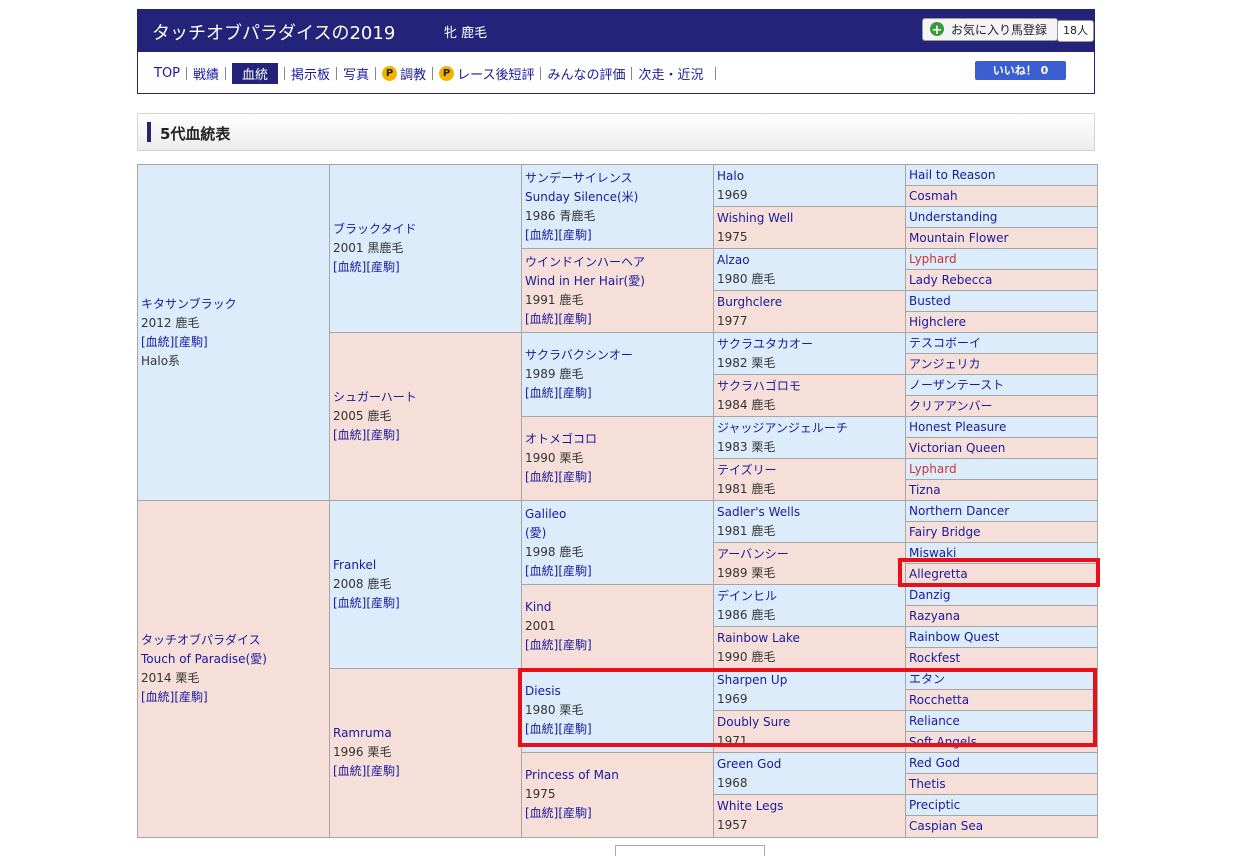 The width and height of the screenshot is (1250, 856). I want to click on page-stub-button, so click(690, 850).